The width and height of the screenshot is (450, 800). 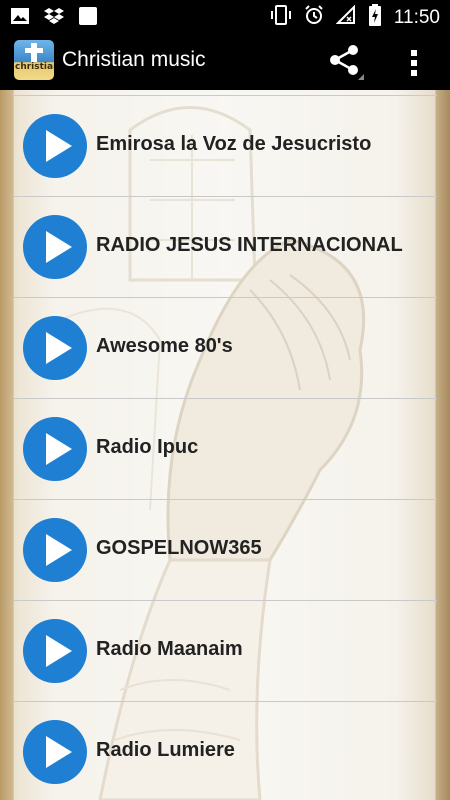 I want to click on station-label: Emirosa la Voz de Jesucristo, so click(x=234, y=144).